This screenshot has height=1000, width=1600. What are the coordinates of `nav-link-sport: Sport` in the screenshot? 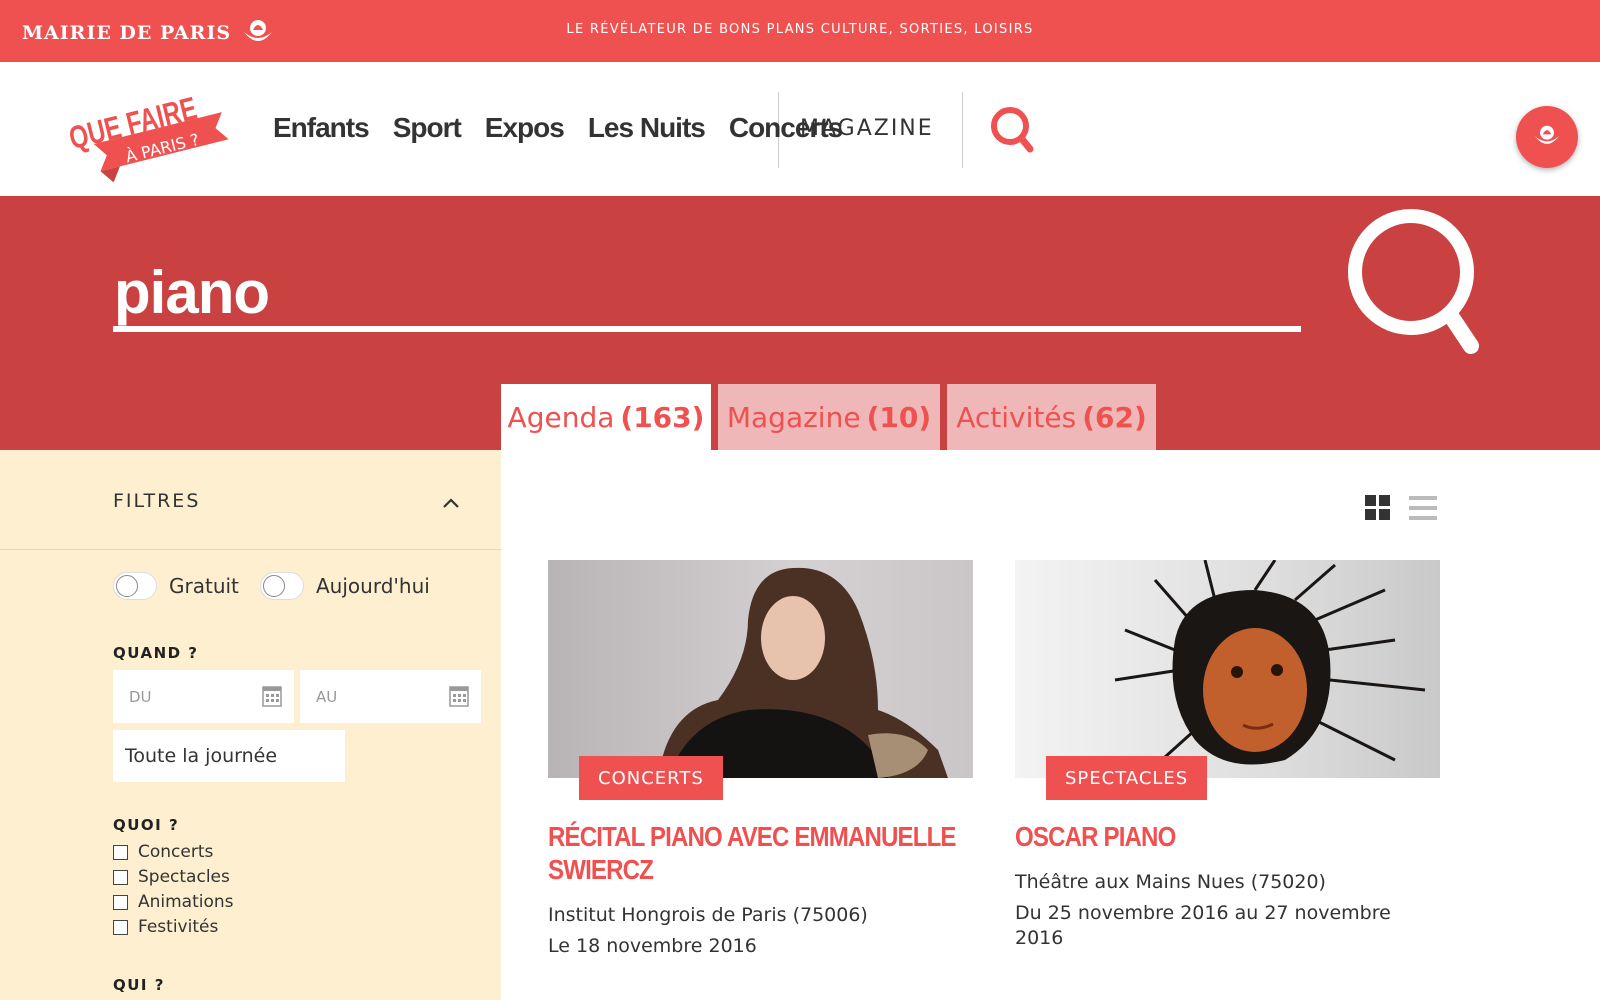 It's located at (427, 128).